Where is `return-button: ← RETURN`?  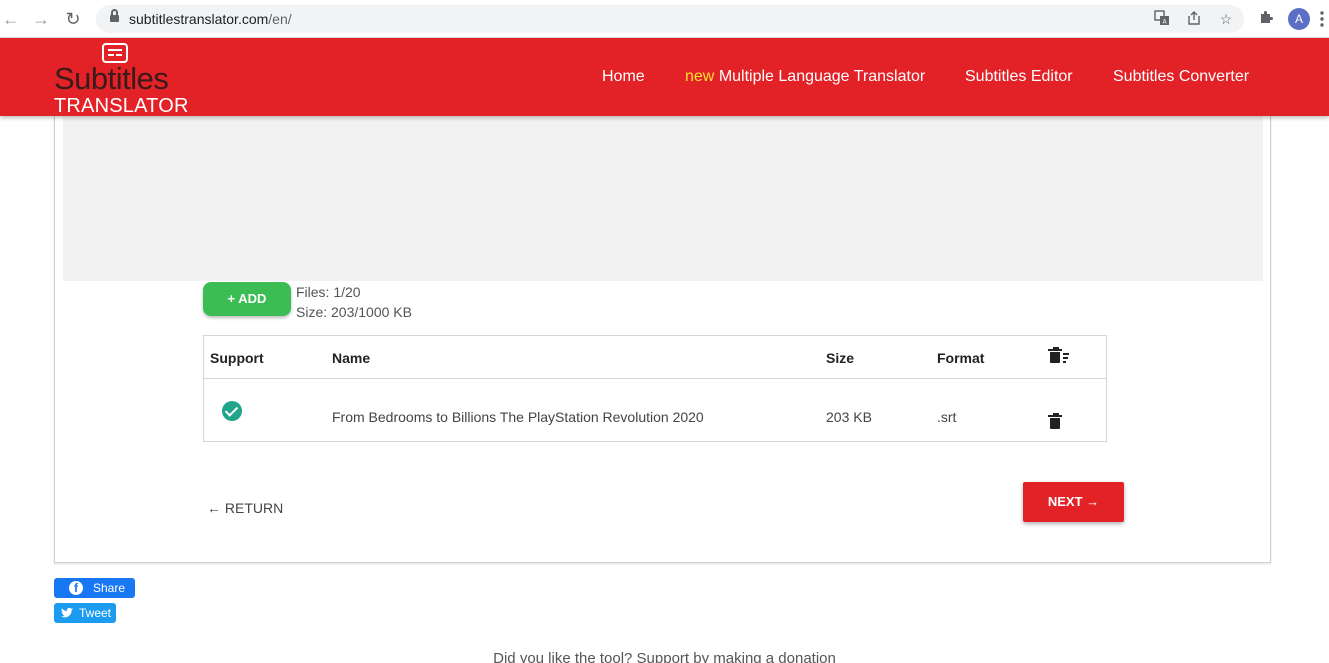
return-button: ← RETURN is located at coordinates (245, 508).